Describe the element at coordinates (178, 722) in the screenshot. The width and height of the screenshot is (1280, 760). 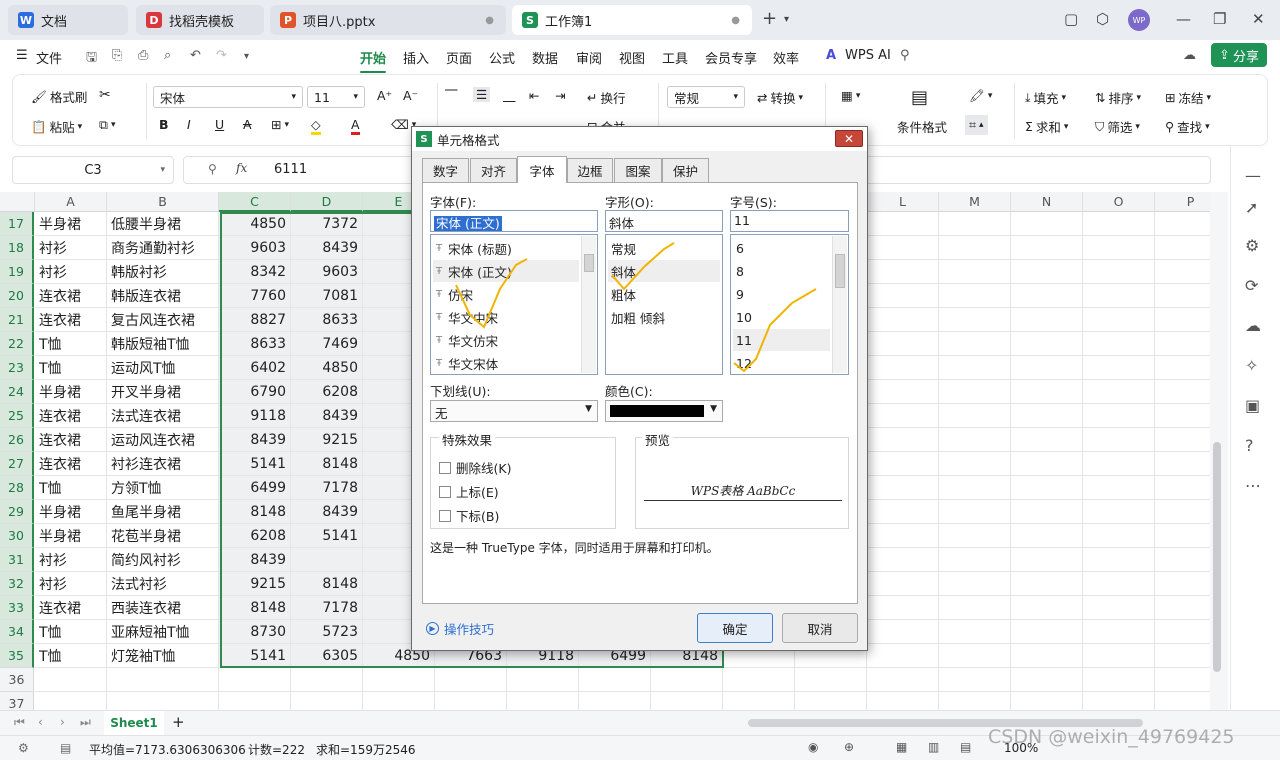
I see `add-sheet-icon: +` at that location.